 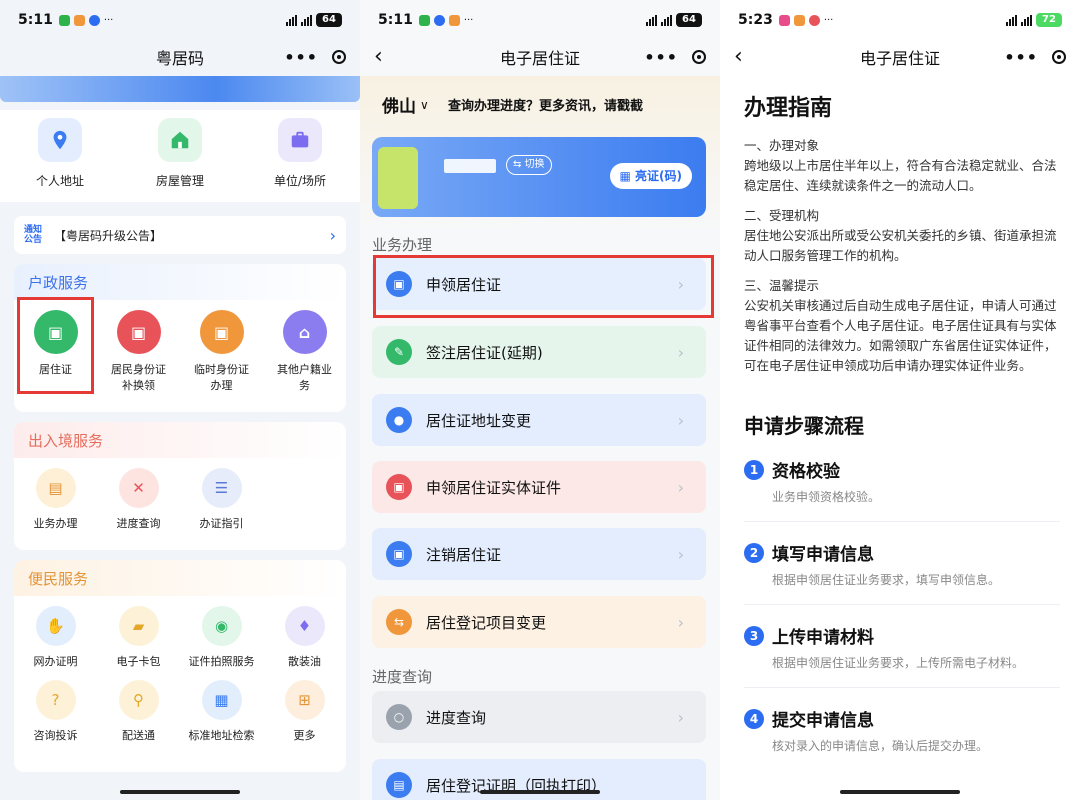 I want to click on service-e-wallet: ▰ 电子卡包, so click(x=138, y=633).